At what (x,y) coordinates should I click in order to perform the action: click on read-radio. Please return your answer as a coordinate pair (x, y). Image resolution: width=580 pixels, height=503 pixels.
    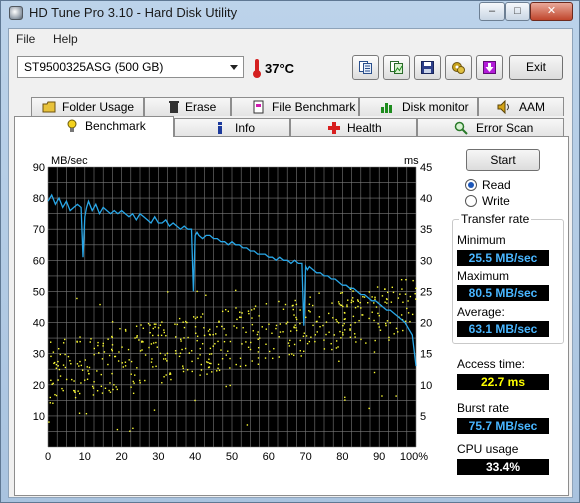
    Looking at the image, I should click on (471, 185).